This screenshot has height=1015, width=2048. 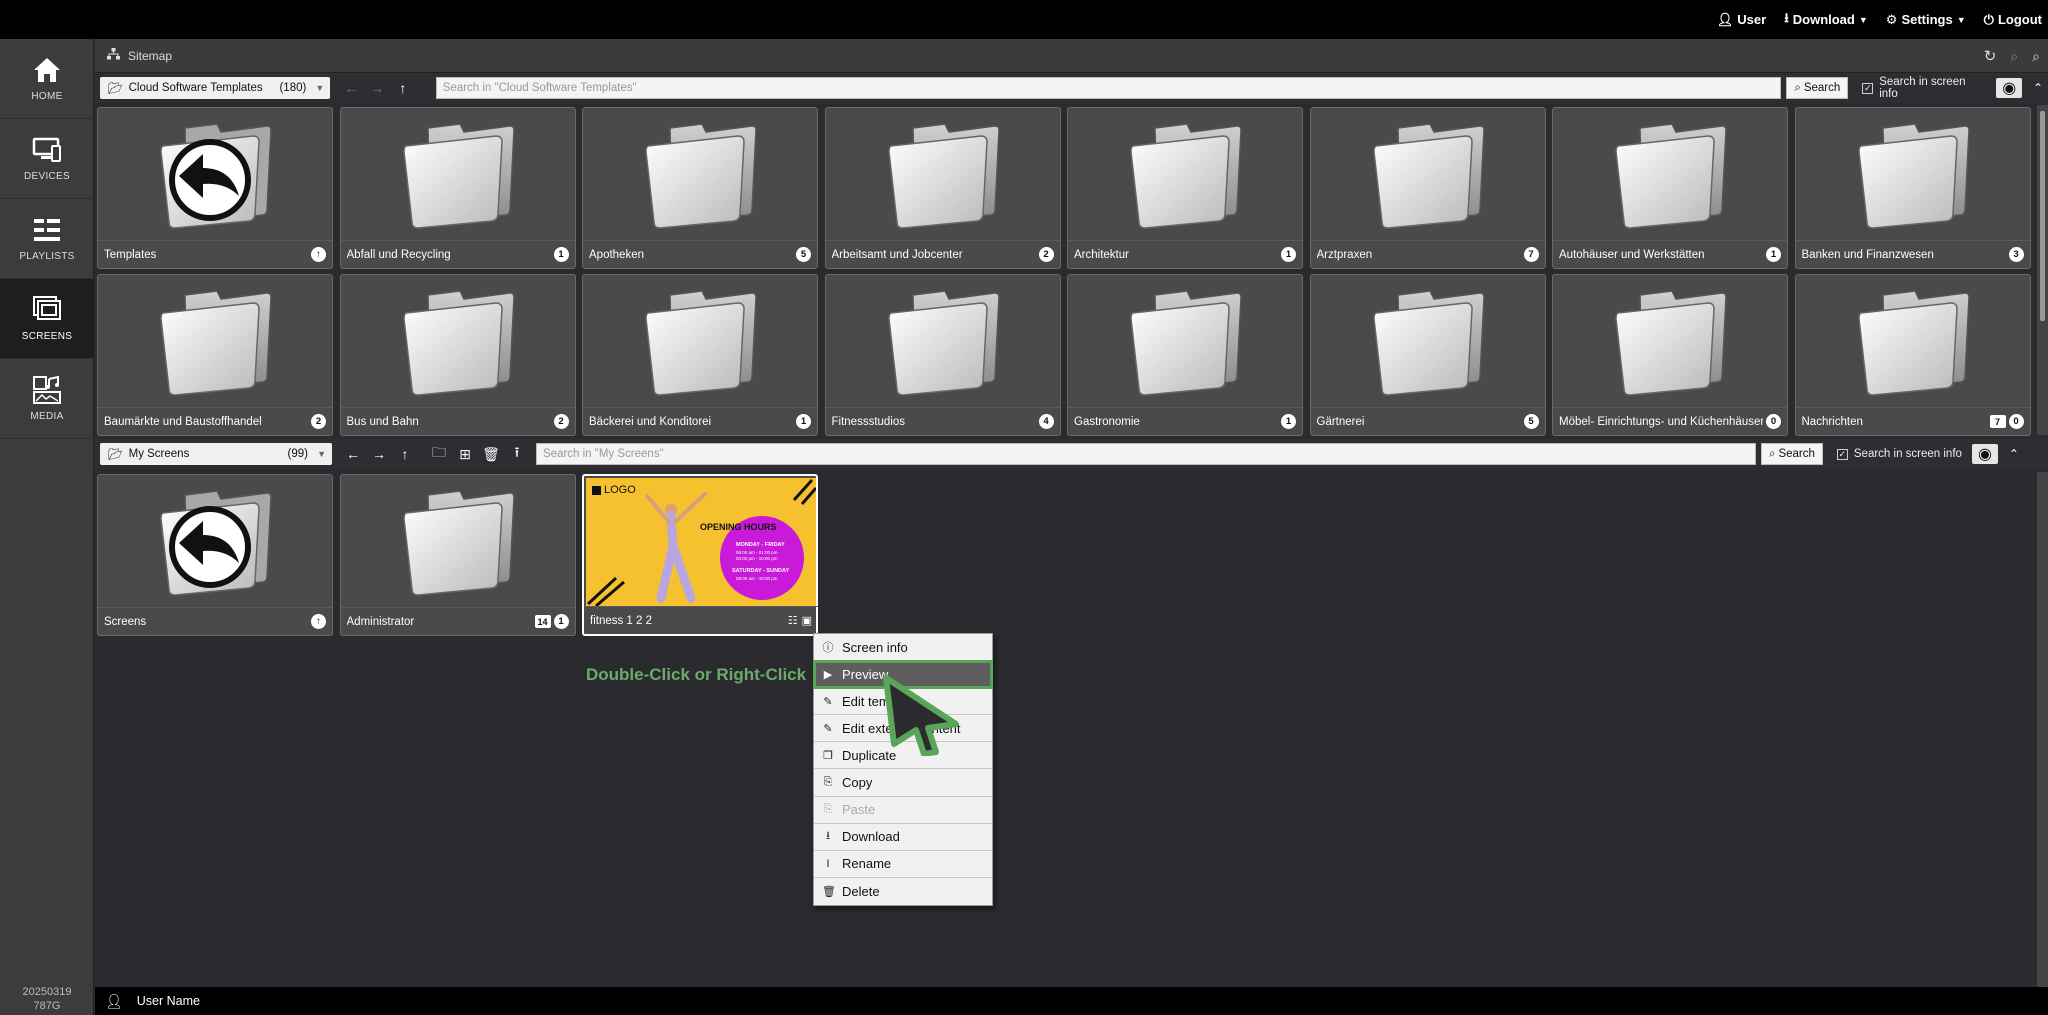 What do you see at coordinates (47, 399) in the screenshot?
I see `sidebar-item-media: MEDIA` at bounding box center [47, 399].